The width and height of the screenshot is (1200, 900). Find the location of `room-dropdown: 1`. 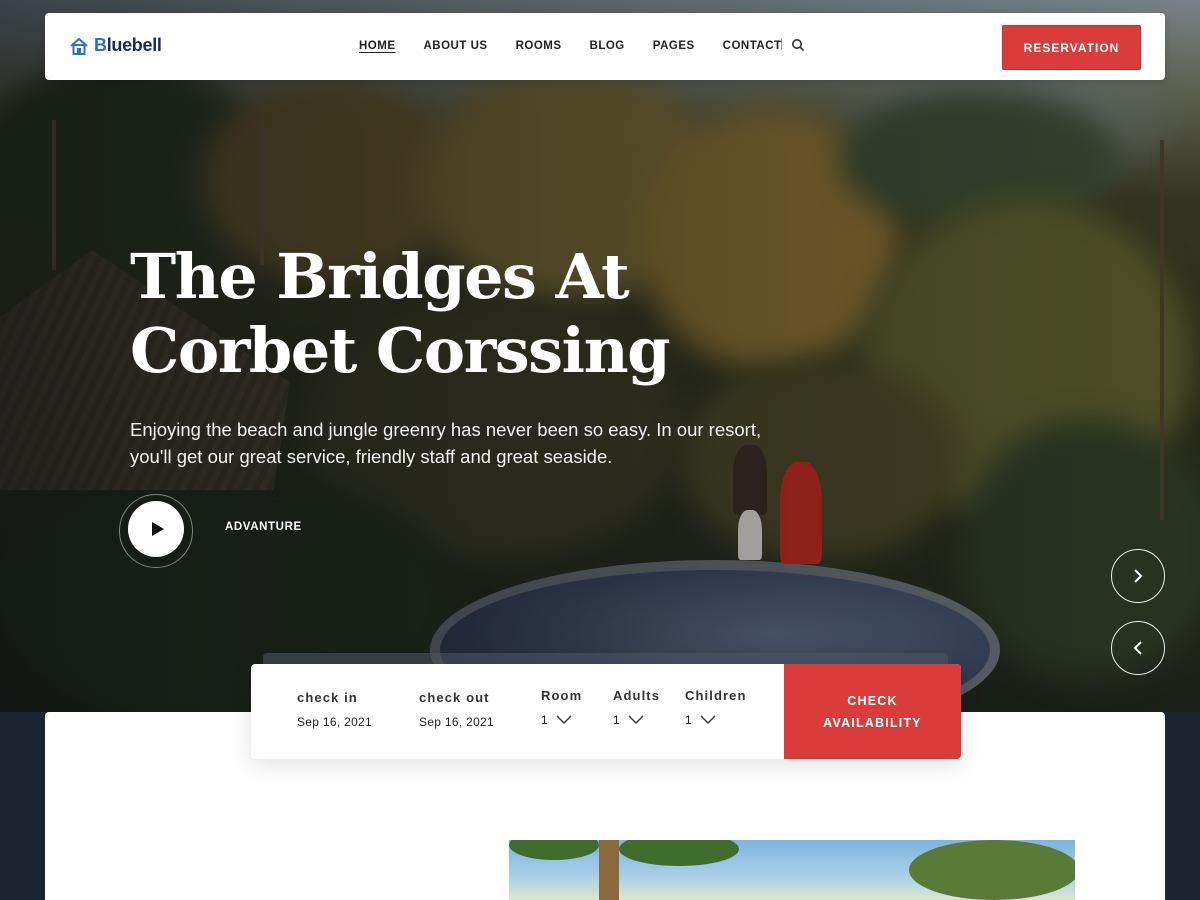

room-dropdown: 1 is located at coordinates (561, 720).